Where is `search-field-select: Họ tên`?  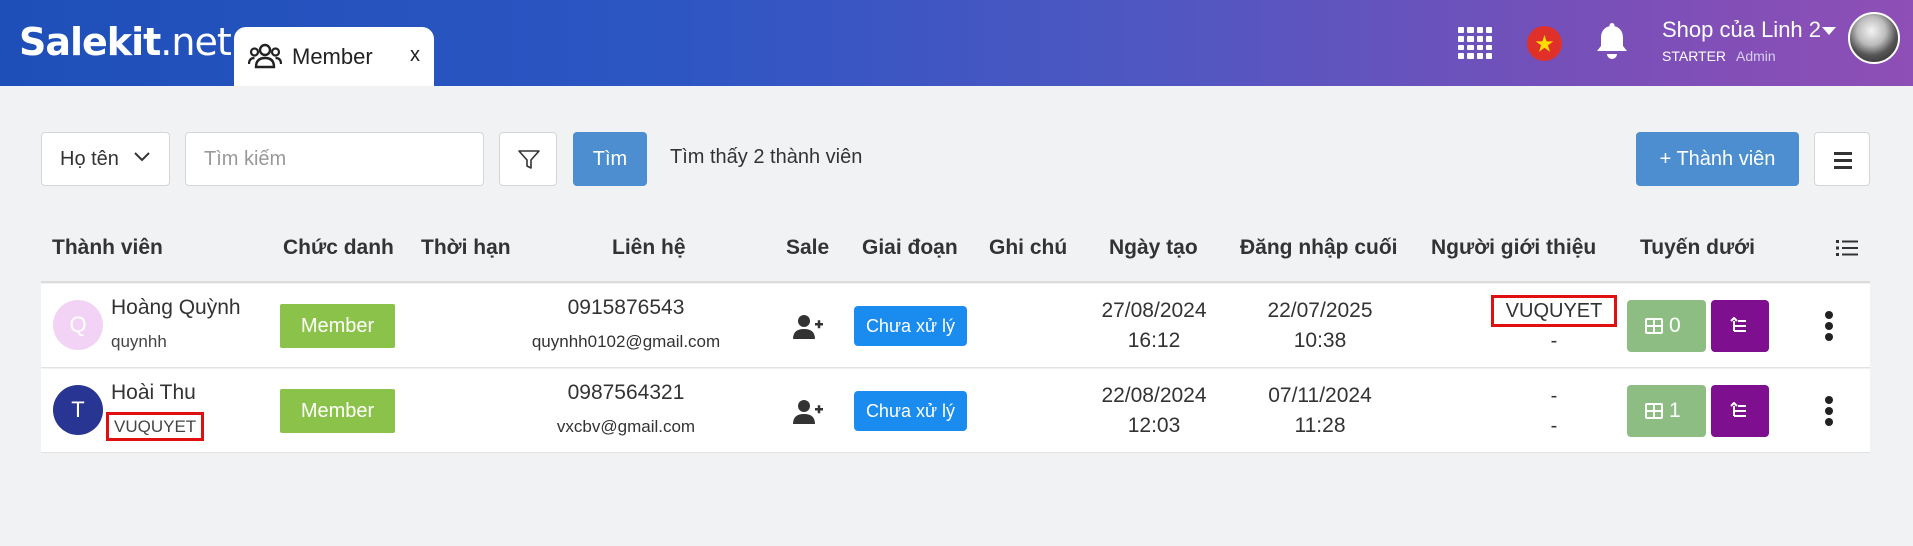 search-field-select: Họ tên is located at coordinates (105, 159).